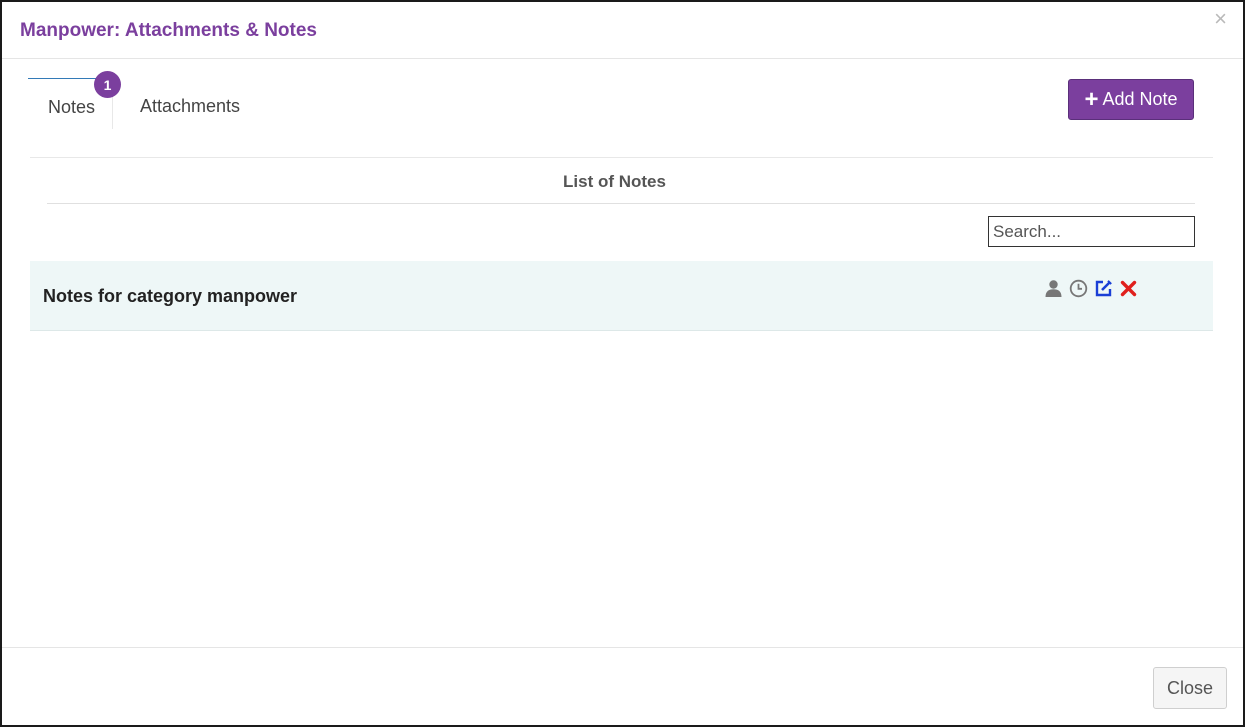 The image size is (1245, 727). What do you see at coordinates (1220, 19) in the screenshot?
I see `close-icon: ×` at bounding box center [1220, 19].